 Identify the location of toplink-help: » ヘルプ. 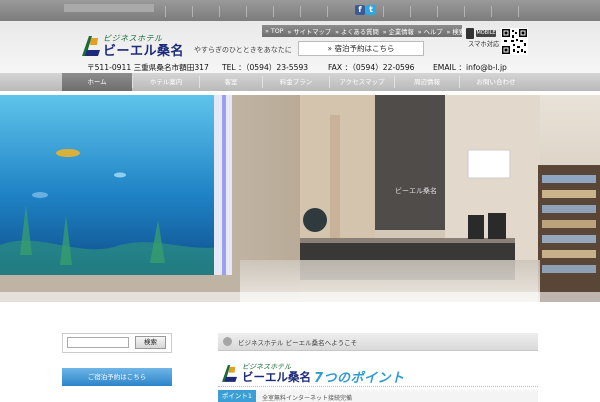
(430, 31).